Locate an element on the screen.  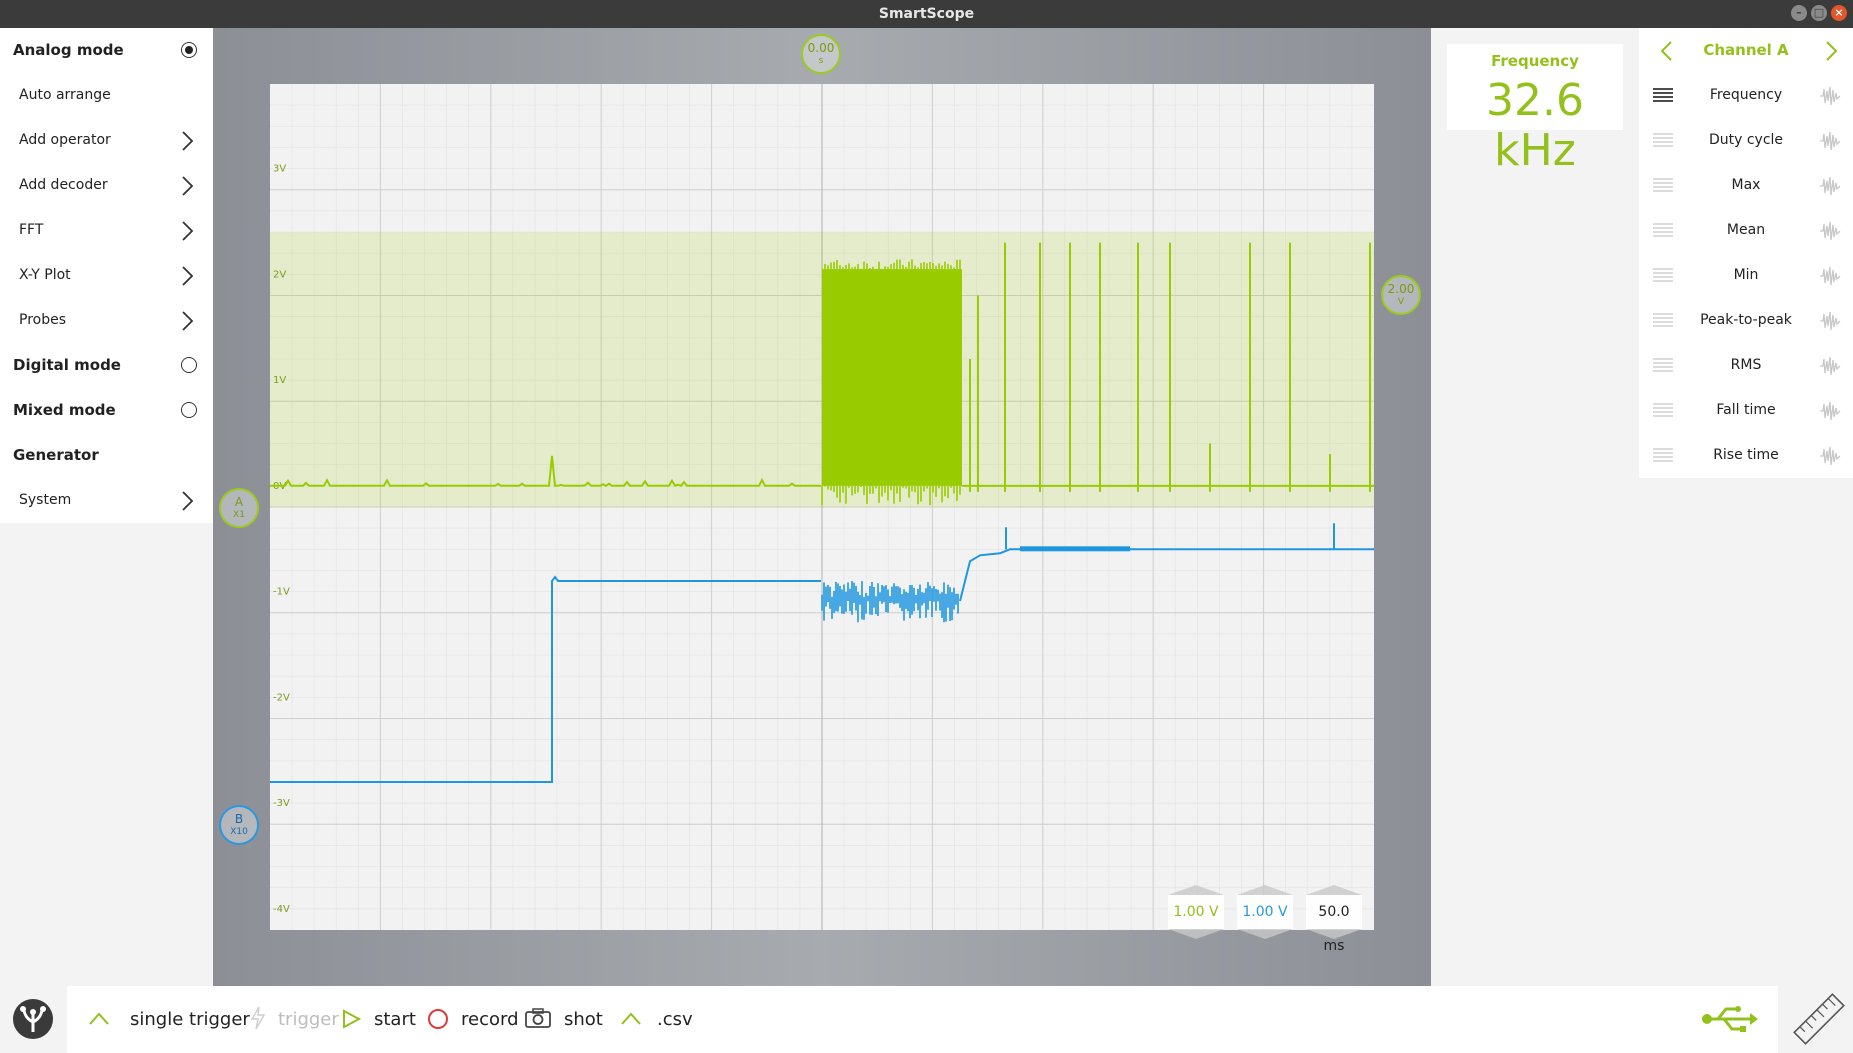
menu-item-label: X-Y Plot is located at coordinates (45, 275).